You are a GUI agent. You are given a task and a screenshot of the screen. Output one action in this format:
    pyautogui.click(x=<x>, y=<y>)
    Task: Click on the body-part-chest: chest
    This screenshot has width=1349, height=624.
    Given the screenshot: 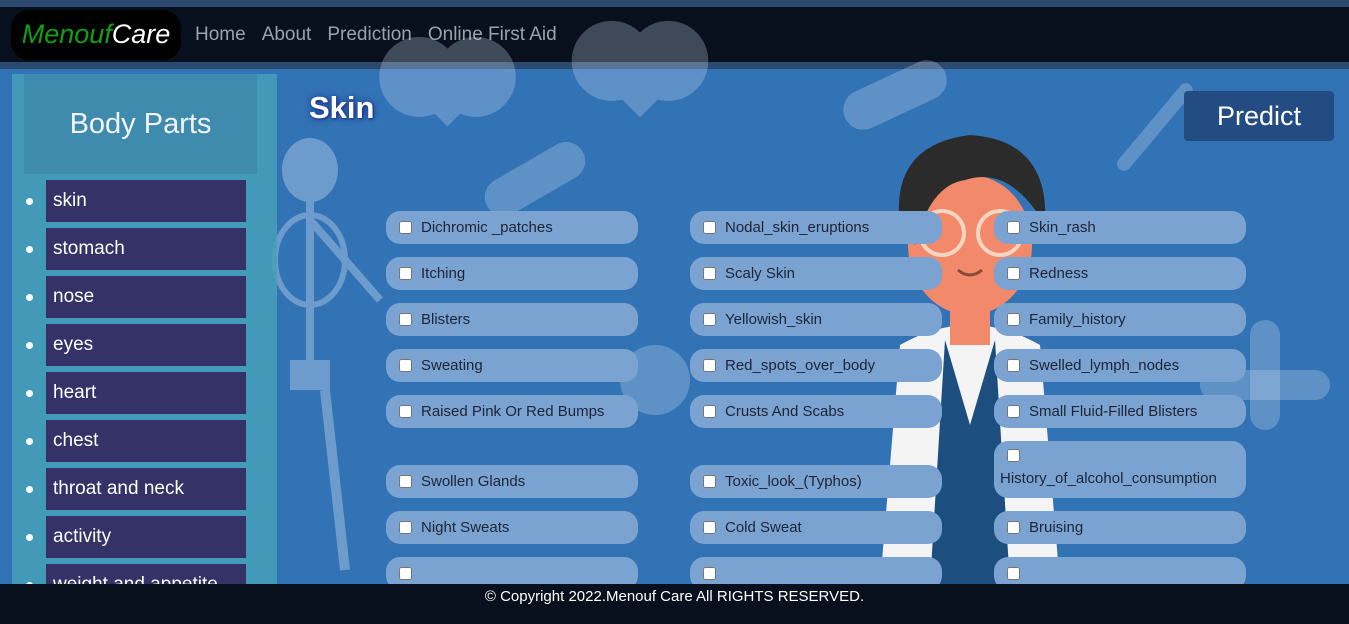 What is the action you would take?
    pyautogui.click(x=146, y=441)
    